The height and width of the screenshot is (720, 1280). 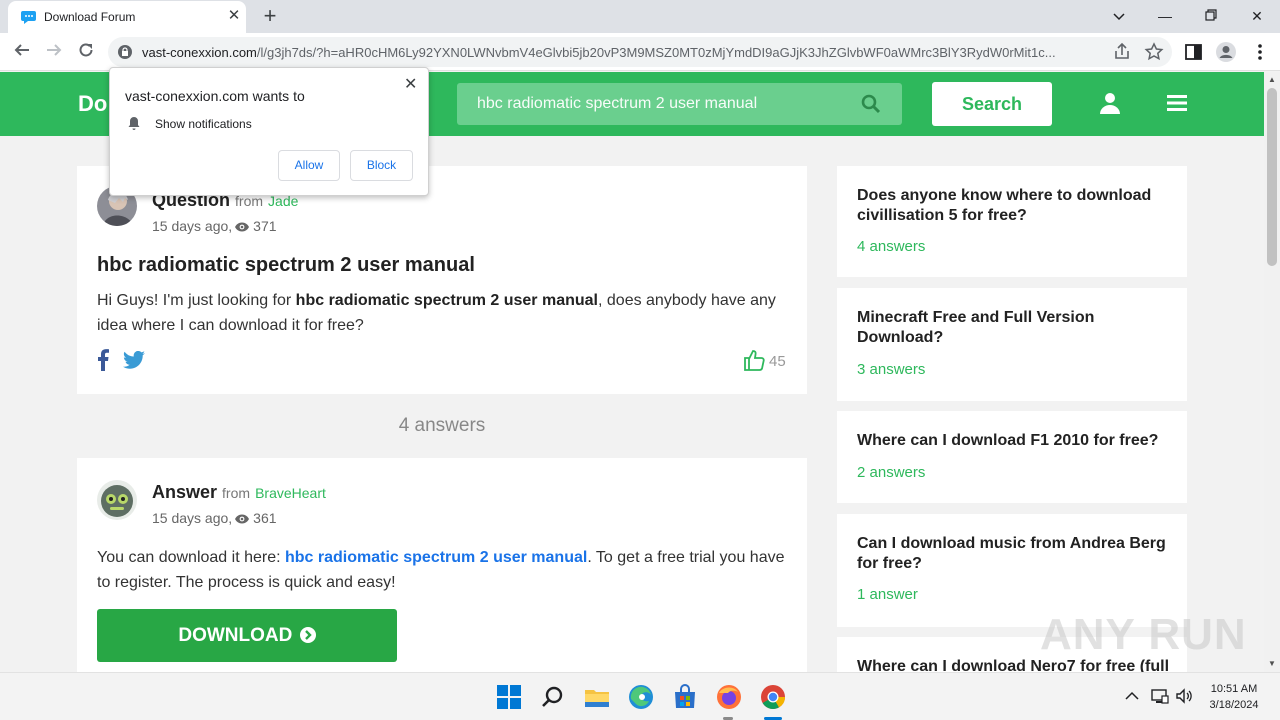 What do you see at coordinates (307, 635) in the screenshot?
I see `arrow-circle-right-icon` at bounding box center [307, 635].